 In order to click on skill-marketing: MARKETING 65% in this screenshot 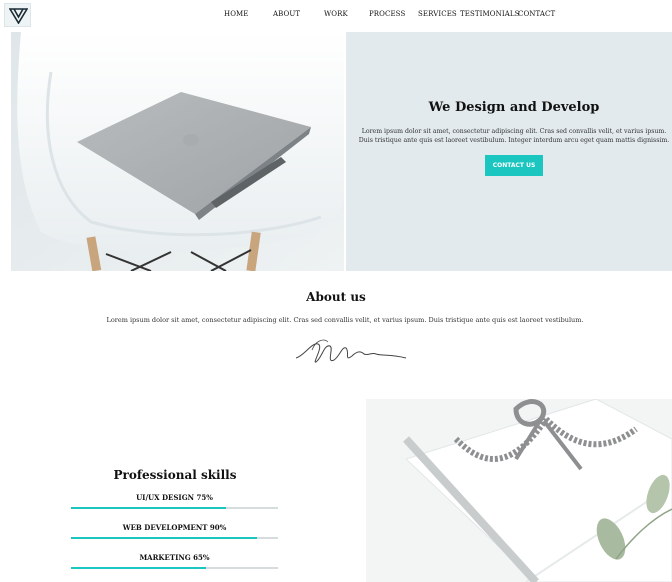, I will do `click(174, 561)`.